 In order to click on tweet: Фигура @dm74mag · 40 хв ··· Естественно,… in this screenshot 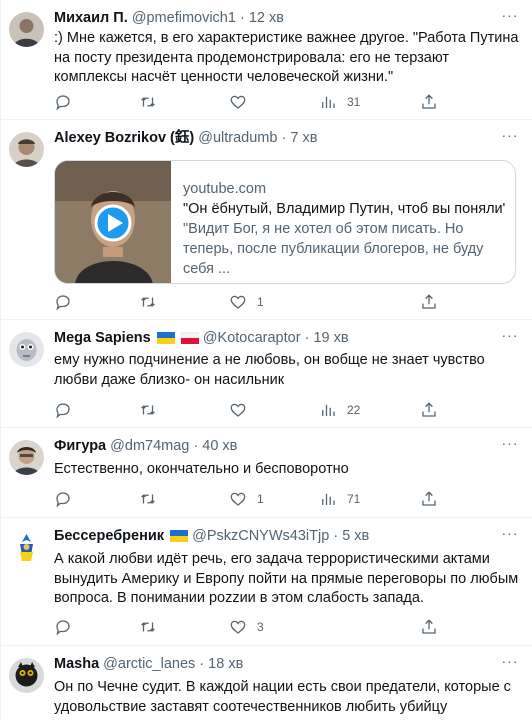, I will do `click(266, 473)`.